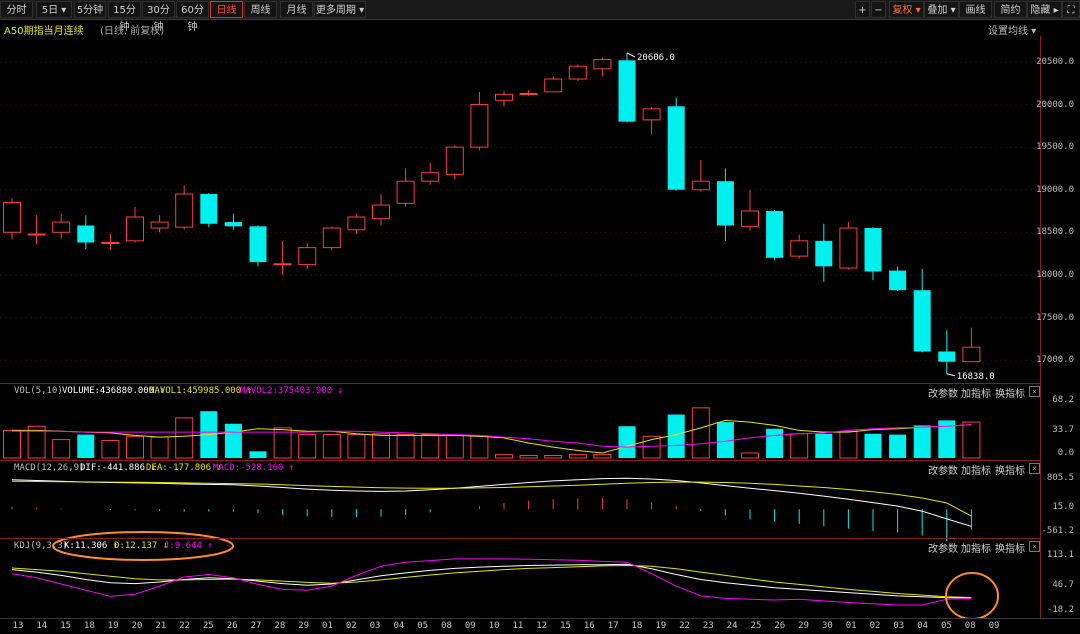  Describe the element at coordinates (1065, 453) in the screenshot. I see `vol-tick-label: 0.0` at that location.